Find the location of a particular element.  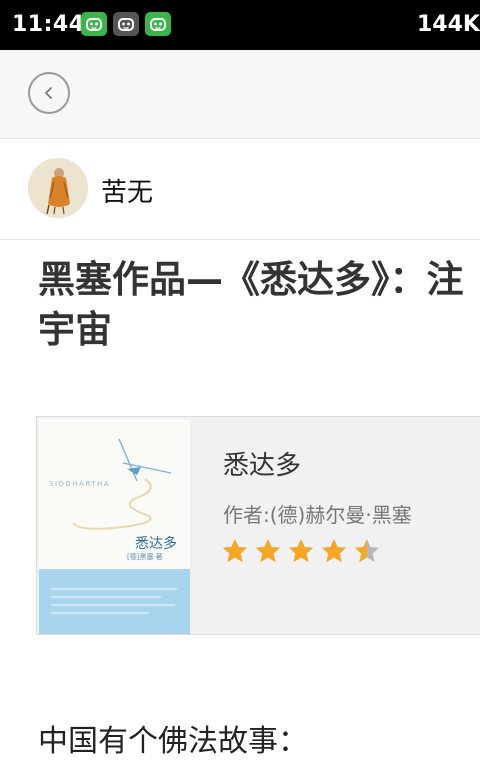

grey-robot-icon is located at coordinates (126, 24).